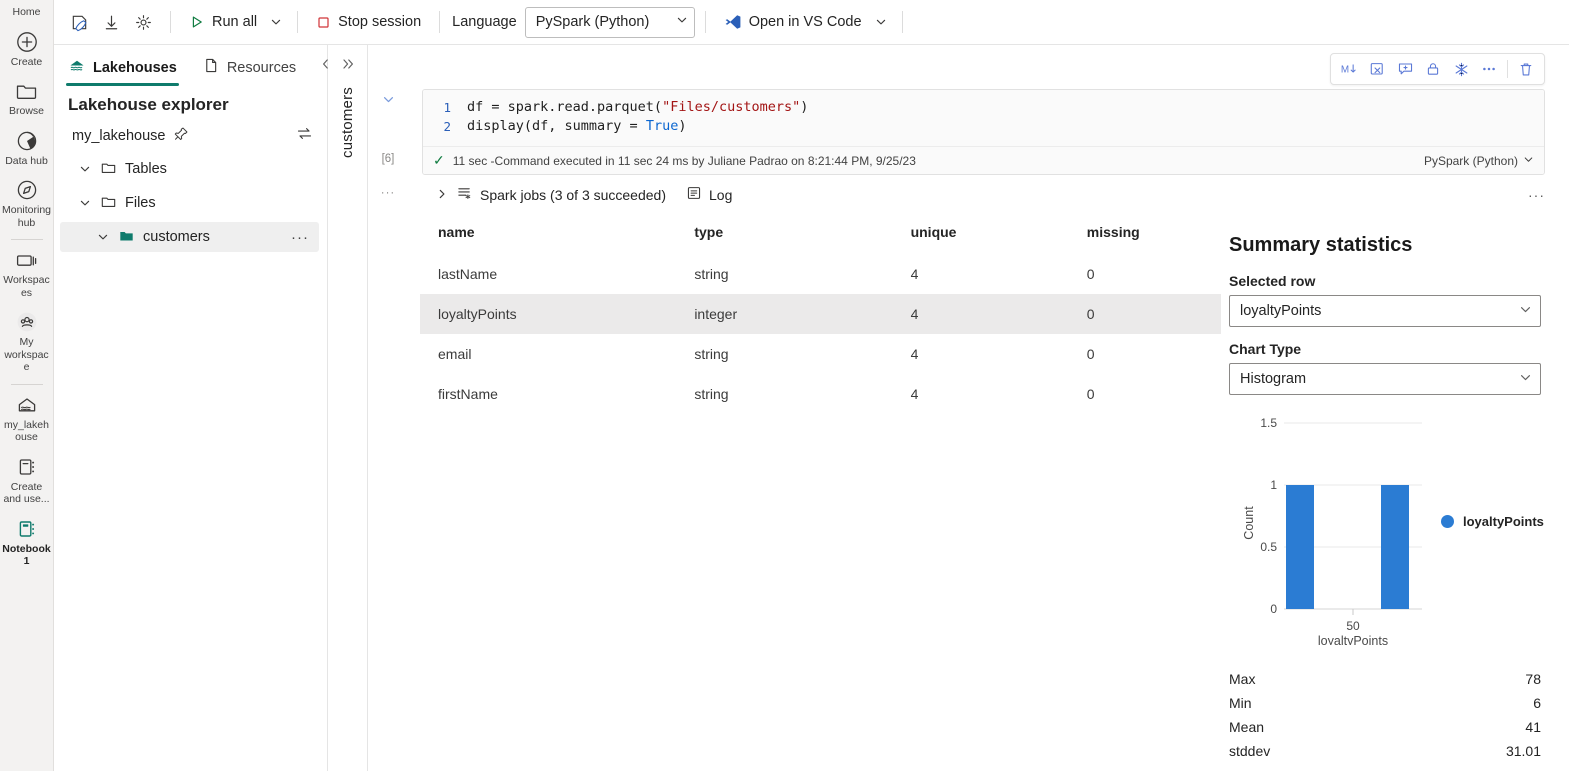 Image resolution: width=1569 pixels, height=771 pixels. I want to click on rail-item-browse: Browse, so click(26, 99).